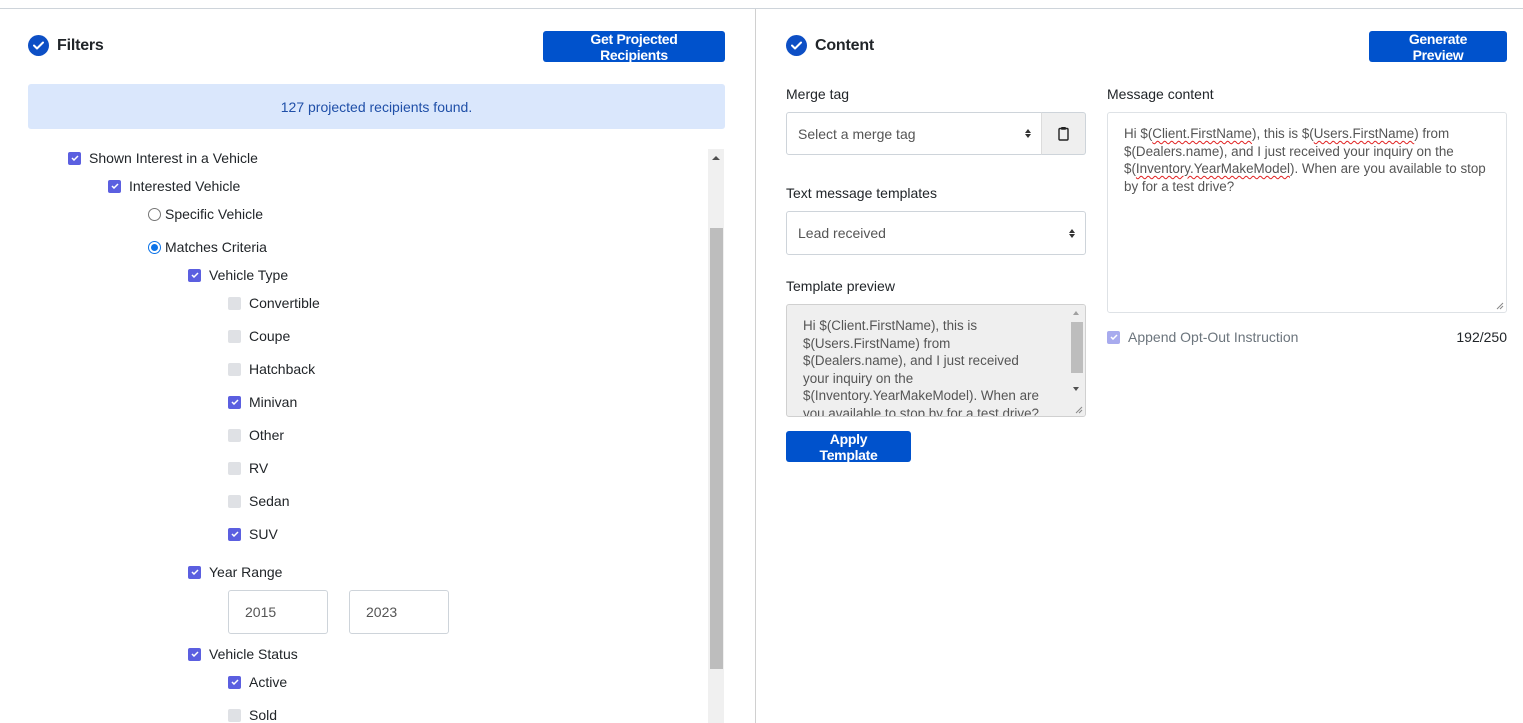 This screenshot has height=723, width=1523. I want to click on templates-select: Lead received, so click(936, 233).